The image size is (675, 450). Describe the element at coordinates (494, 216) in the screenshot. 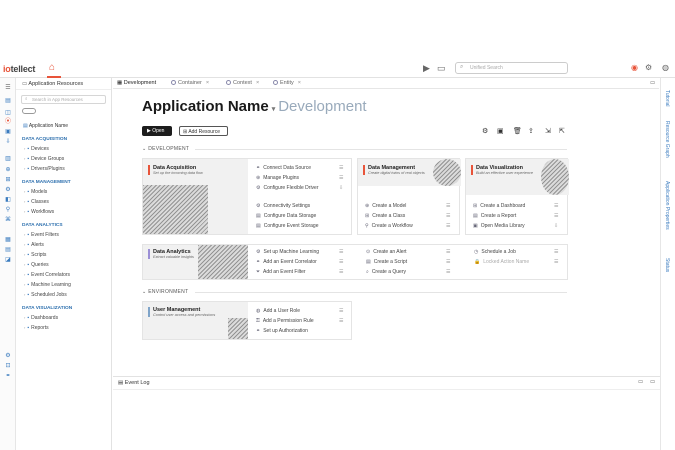

I see `action-create-report: ▤ Create a Report` at that location.